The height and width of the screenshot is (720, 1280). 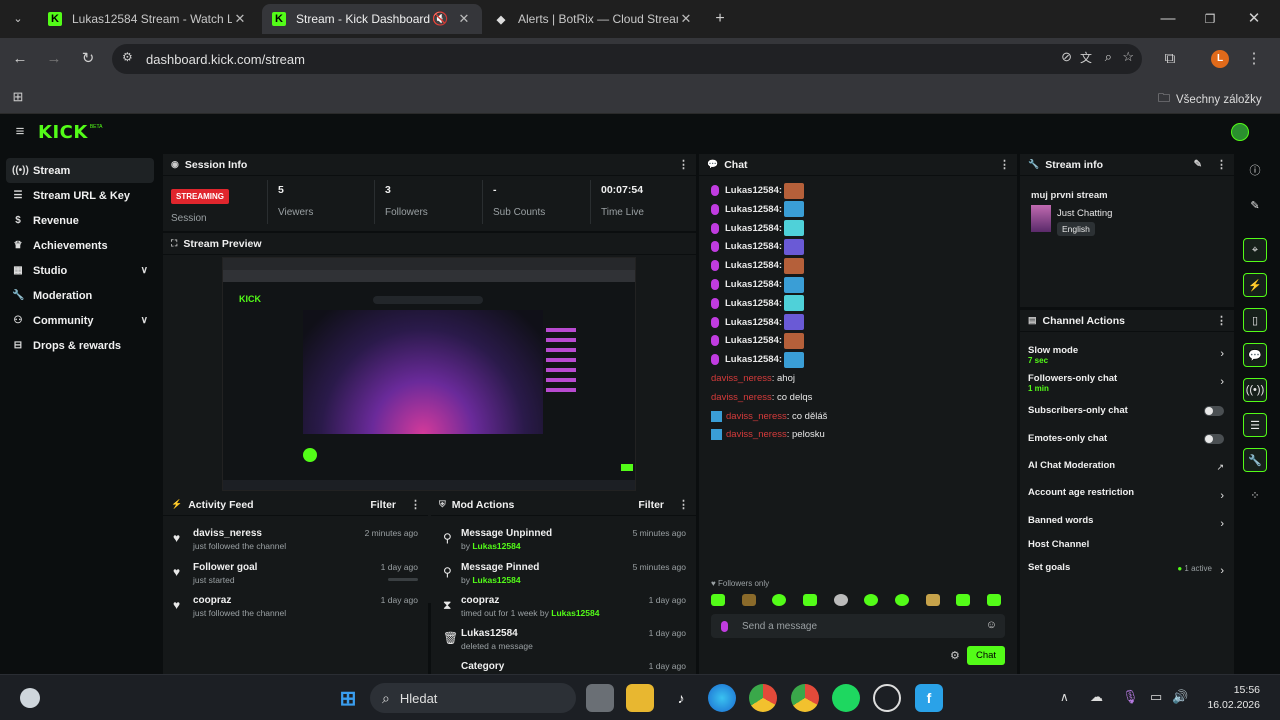 I want to click on sidebar-item-stream-url-key: ☰ Stream URL & Key, so click(x=80, y=195).